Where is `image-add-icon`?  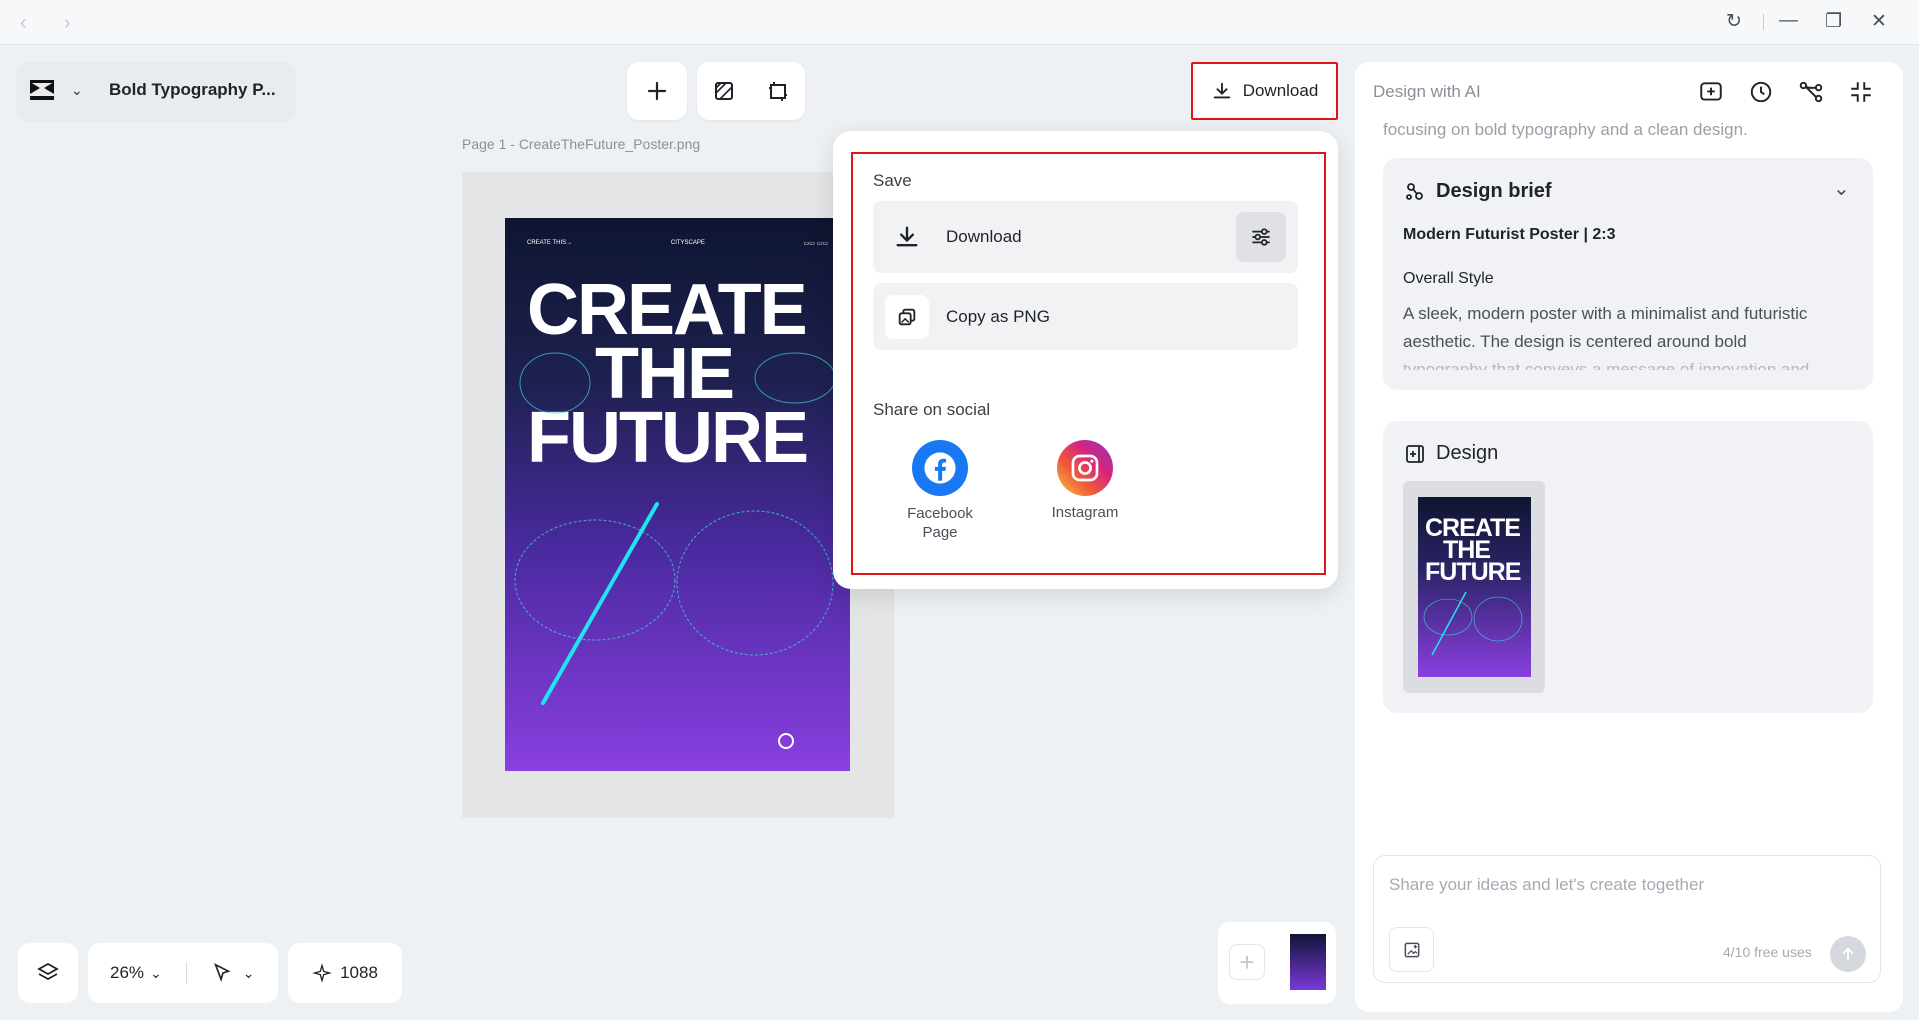
image-add-icon is located at coordinates (1411, 949).